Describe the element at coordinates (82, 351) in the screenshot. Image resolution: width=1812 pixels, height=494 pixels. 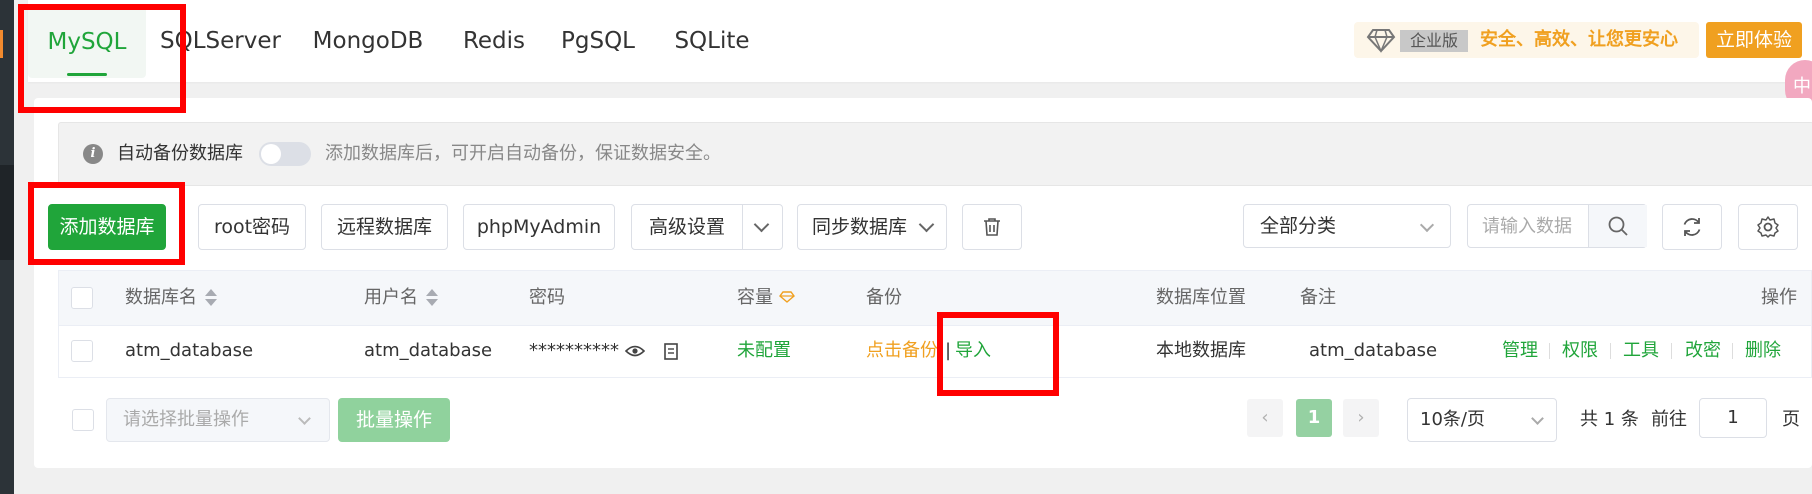
I see `row-checkbox` at that location.